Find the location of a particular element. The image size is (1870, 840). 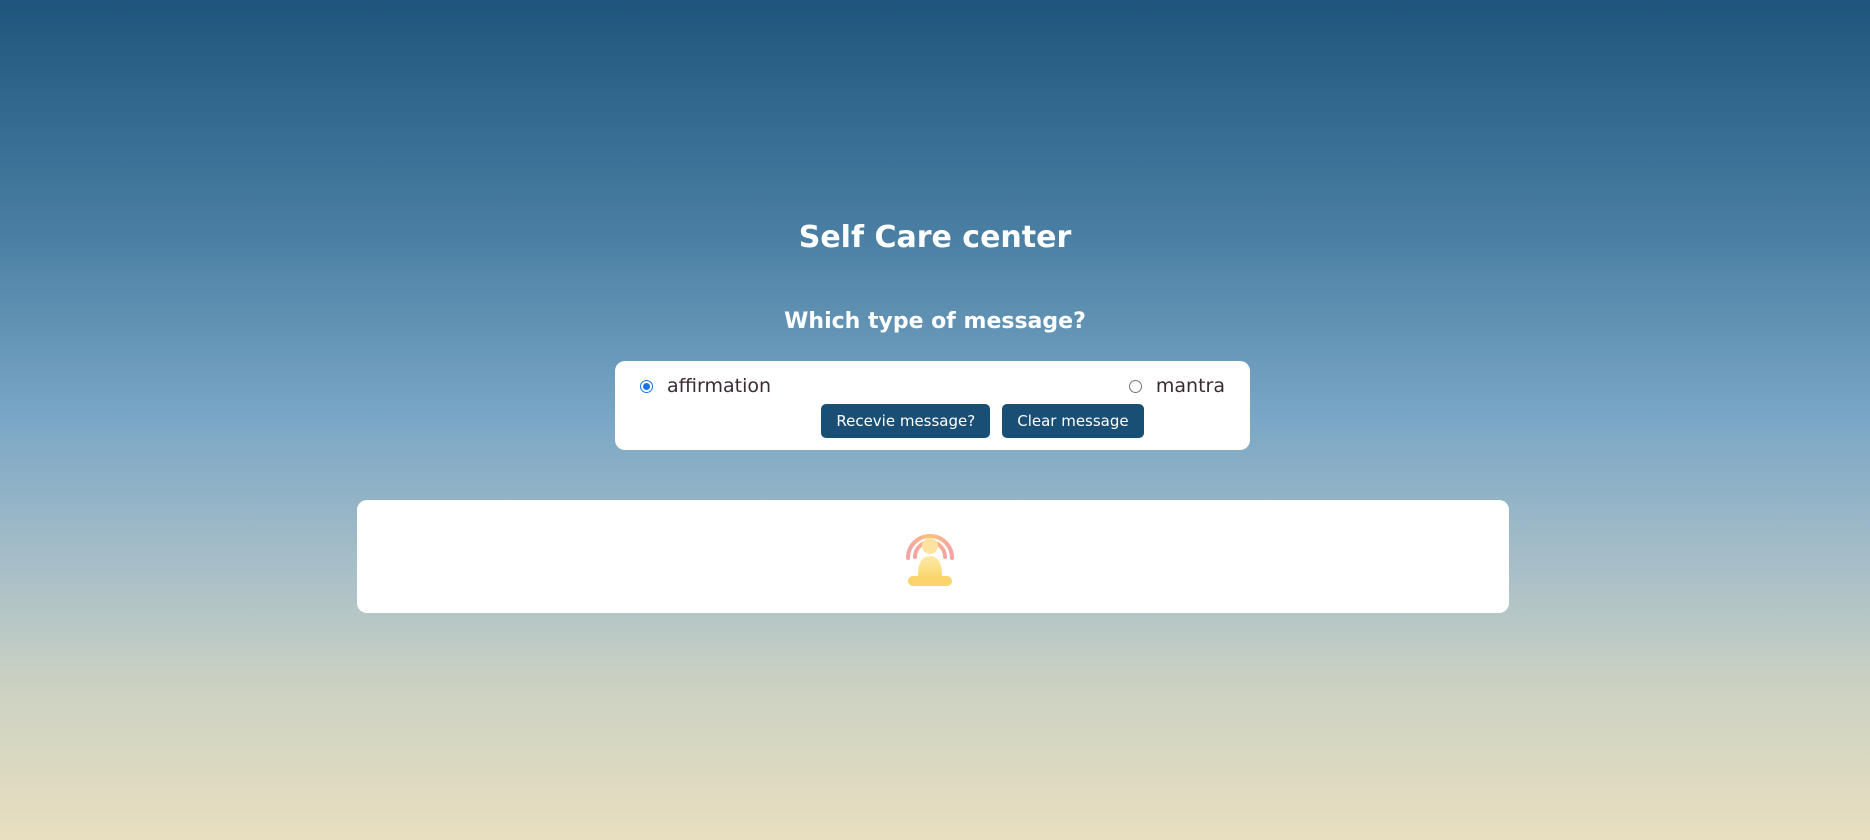

message-type-question: Which type of message? is located at coordinates (935, 321).